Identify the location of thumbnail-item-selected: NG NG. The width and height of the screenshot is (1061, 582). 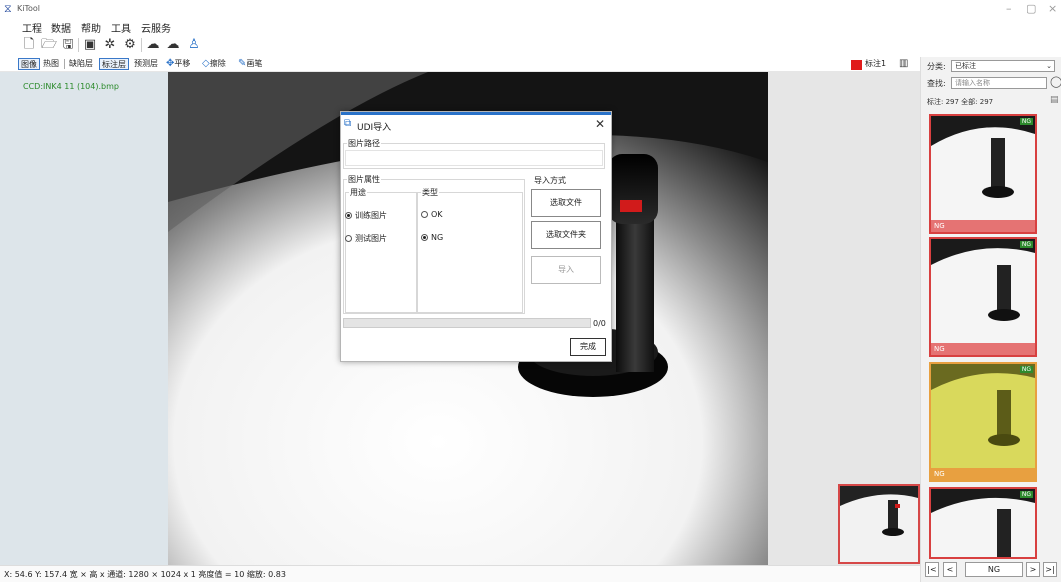
(983, 422).